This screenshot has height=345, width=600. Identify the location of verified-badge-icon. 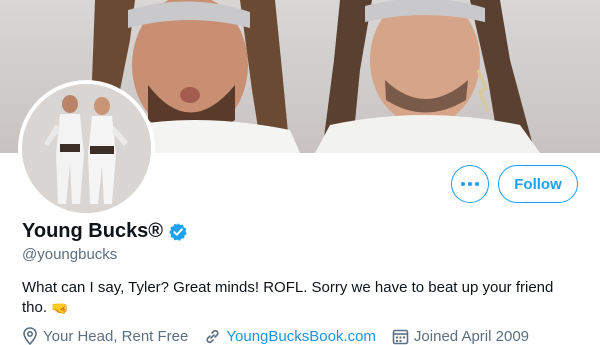
(178, 231).